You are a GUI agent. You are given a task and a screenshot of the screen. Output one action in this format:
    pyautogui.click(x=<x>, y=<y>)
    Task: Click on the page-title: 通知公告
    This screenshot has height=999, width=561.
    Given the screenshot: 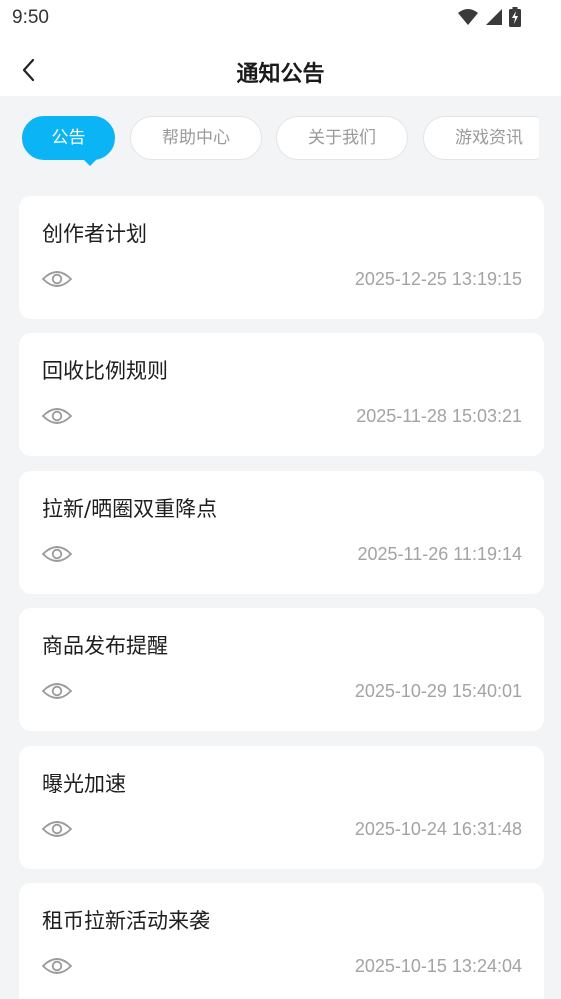 What is the action you would take?
    pyautogui.click(x=280, y=74)
    